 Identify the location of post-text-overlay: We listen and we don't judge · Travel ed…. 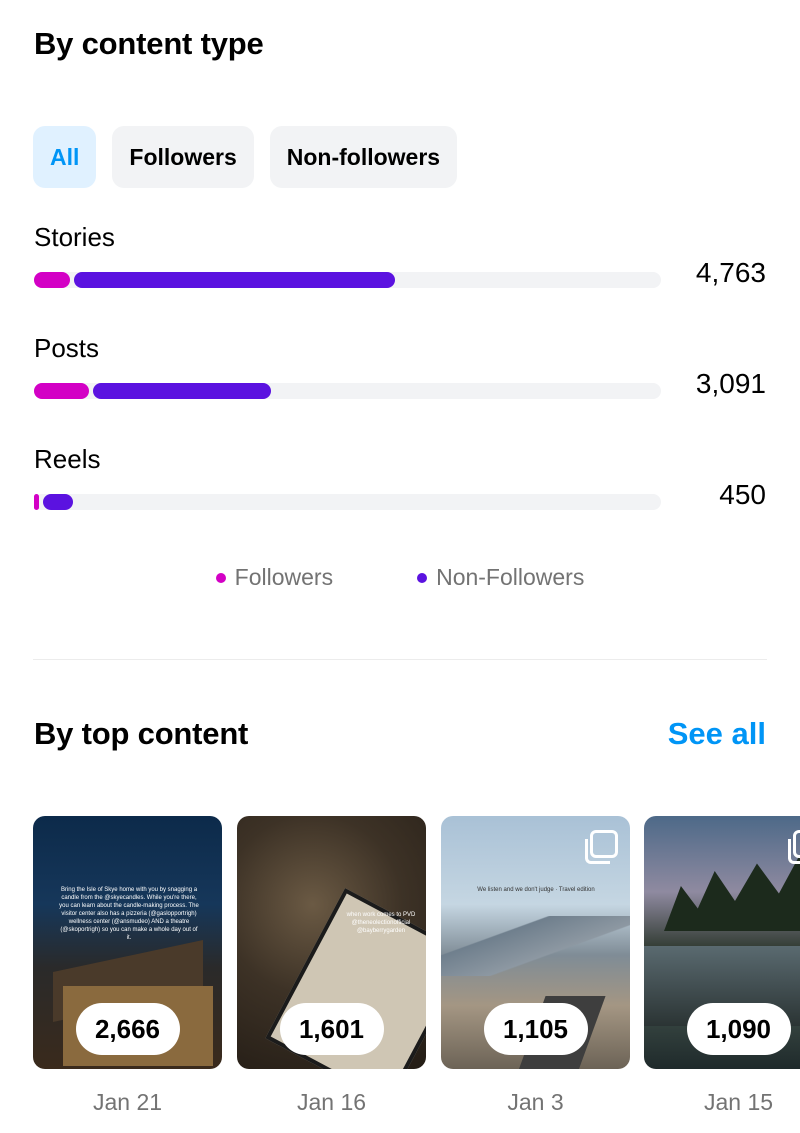
(536, 890).